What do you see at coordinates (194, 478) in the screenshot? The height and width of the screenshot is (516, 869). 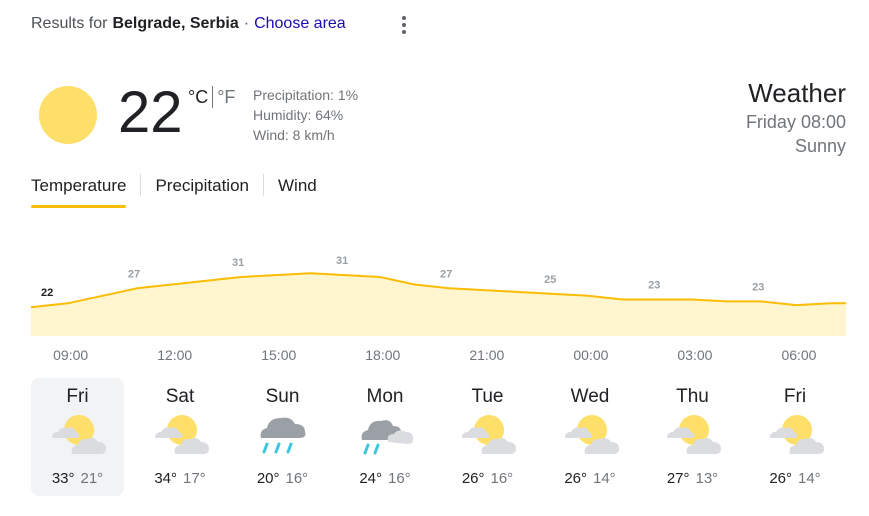 I see `low-temperature: 17°` at bounding box center [194, 478].